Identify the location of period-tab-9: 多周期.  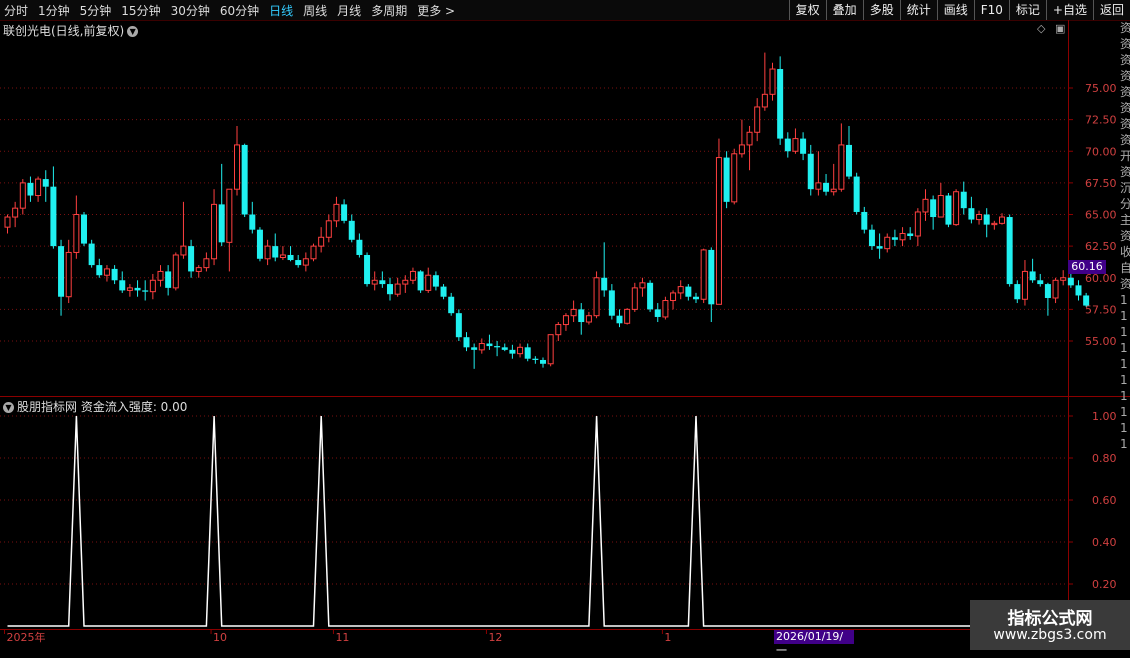
(389, 10).